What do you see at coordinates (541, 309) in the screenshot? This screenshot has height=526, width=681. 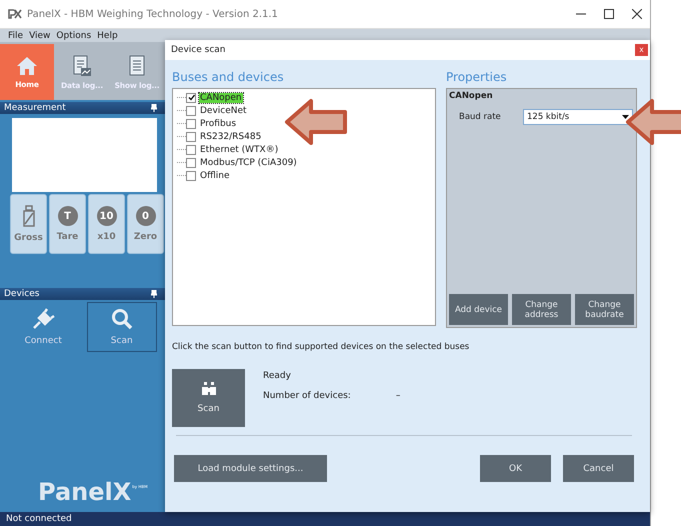 I see `properties-button: Change address` at bounding box center [541, 309].